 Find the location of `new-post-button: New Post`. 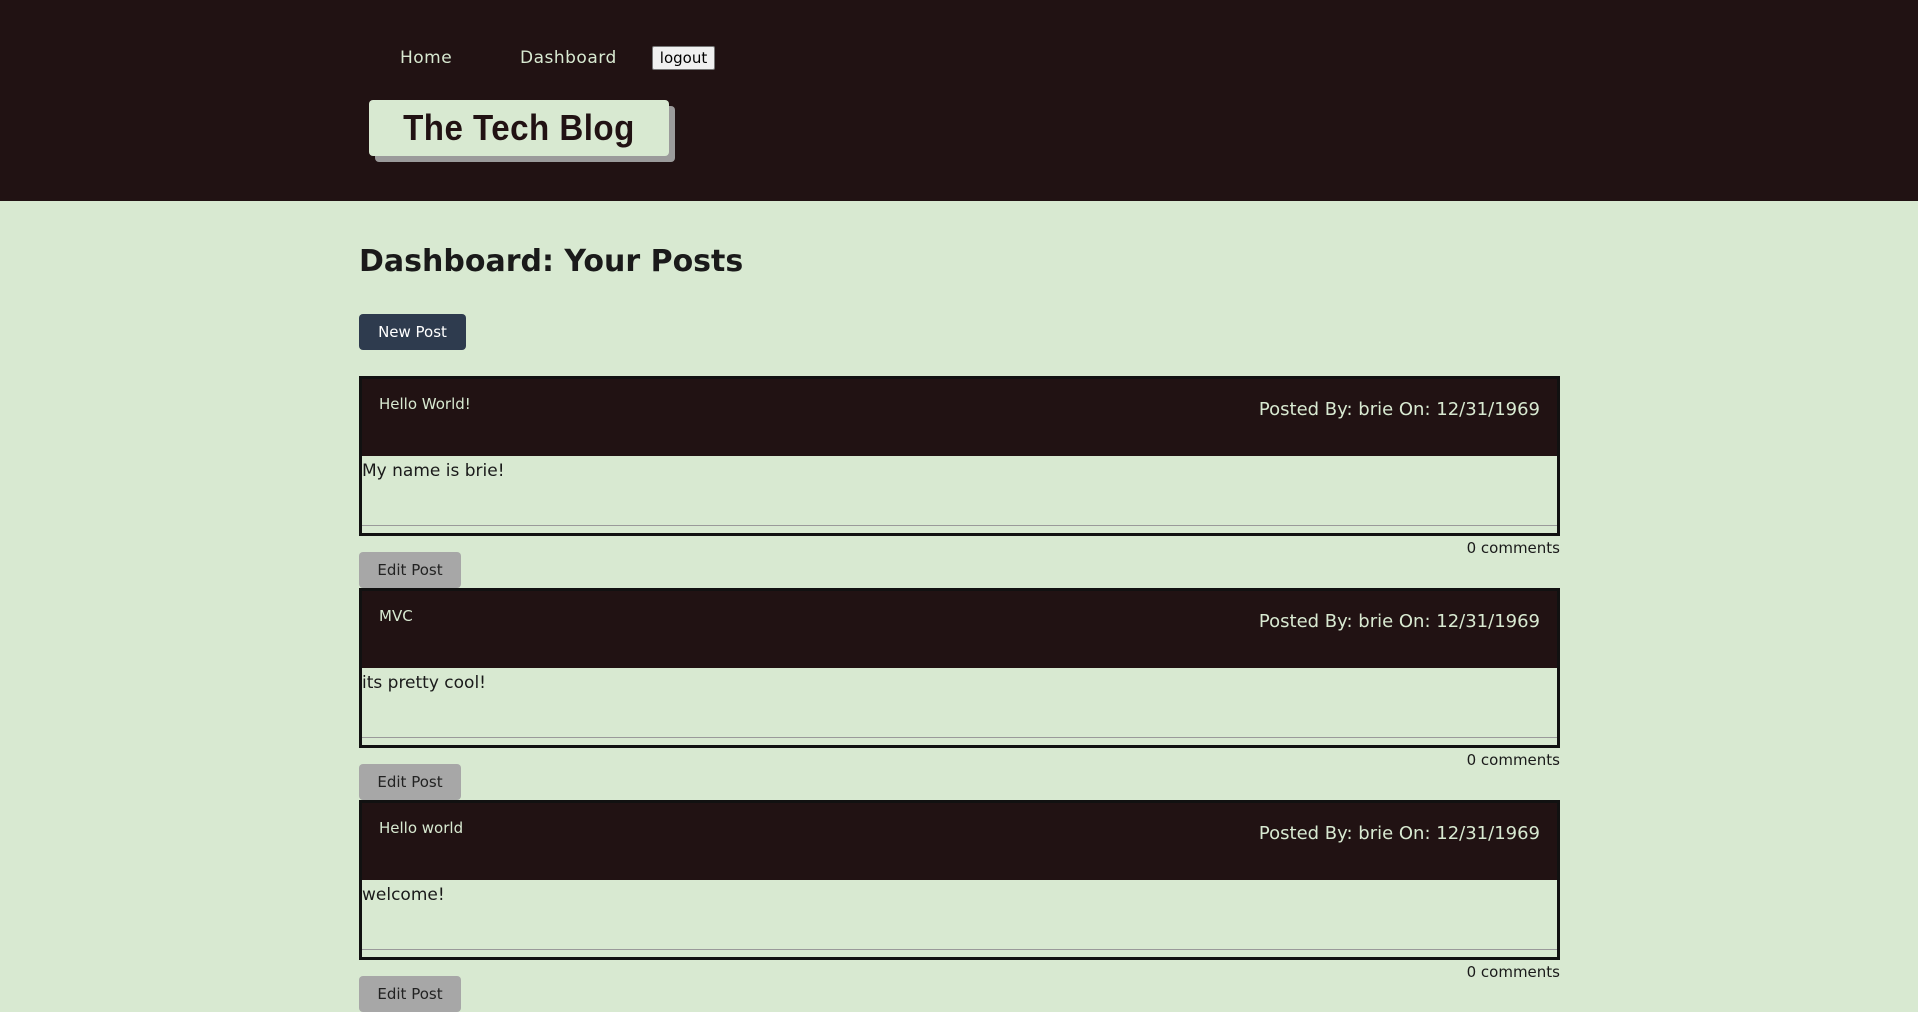

new-post-button: New Post is located at coordinates (412, 332).